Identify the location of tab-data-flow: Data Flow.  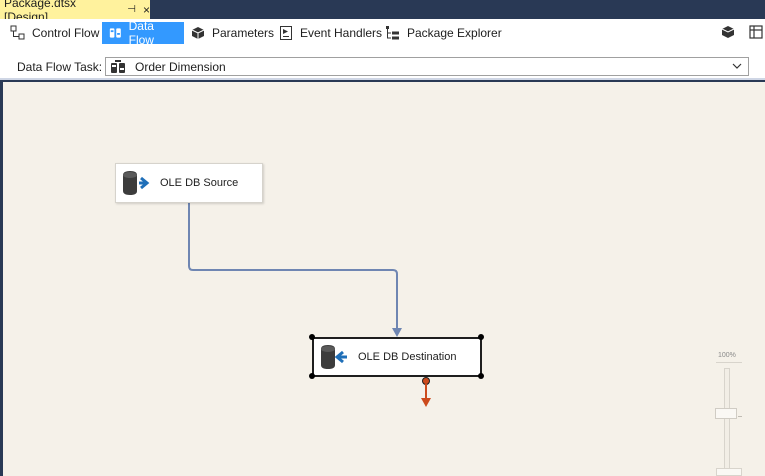
(143, 33).